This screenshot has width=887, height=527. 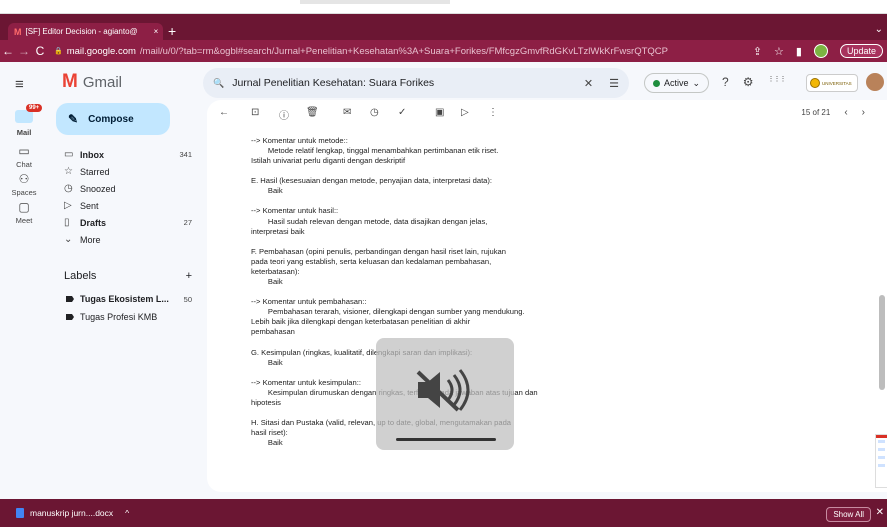 I want to click on clear-search-icon: ✕, so click(x=588, y=83).